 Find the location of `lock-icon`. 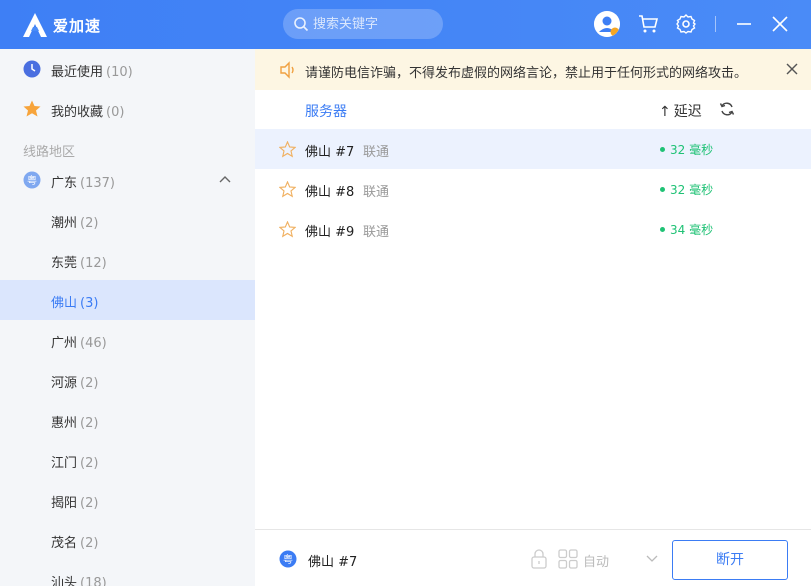

lock-icon is located at coordinates (539, 559).